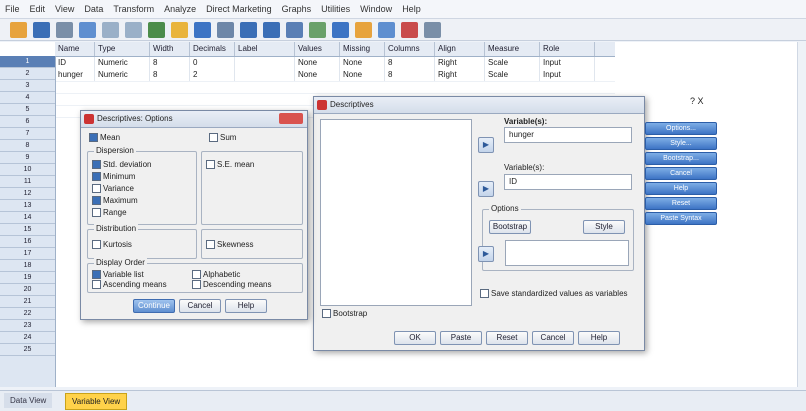  What do you see at coordinates (18, 29) in the screenshot?
I see `open-icon` at bounding box center [18, 29].